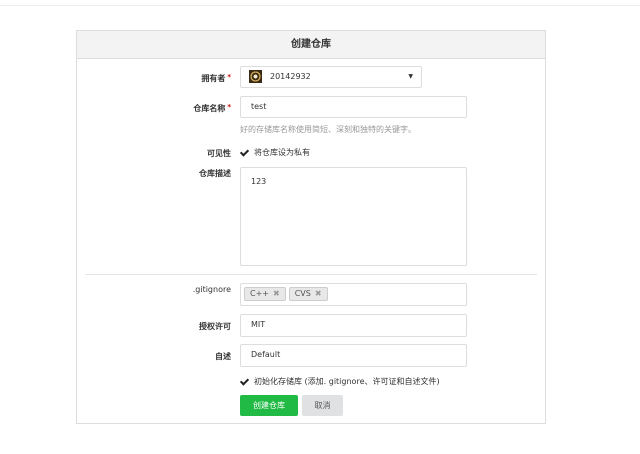  Describe the element at coordinates (265, 294) in the screenshot. I see `gitignore-tag: C++ ✖` at that location.